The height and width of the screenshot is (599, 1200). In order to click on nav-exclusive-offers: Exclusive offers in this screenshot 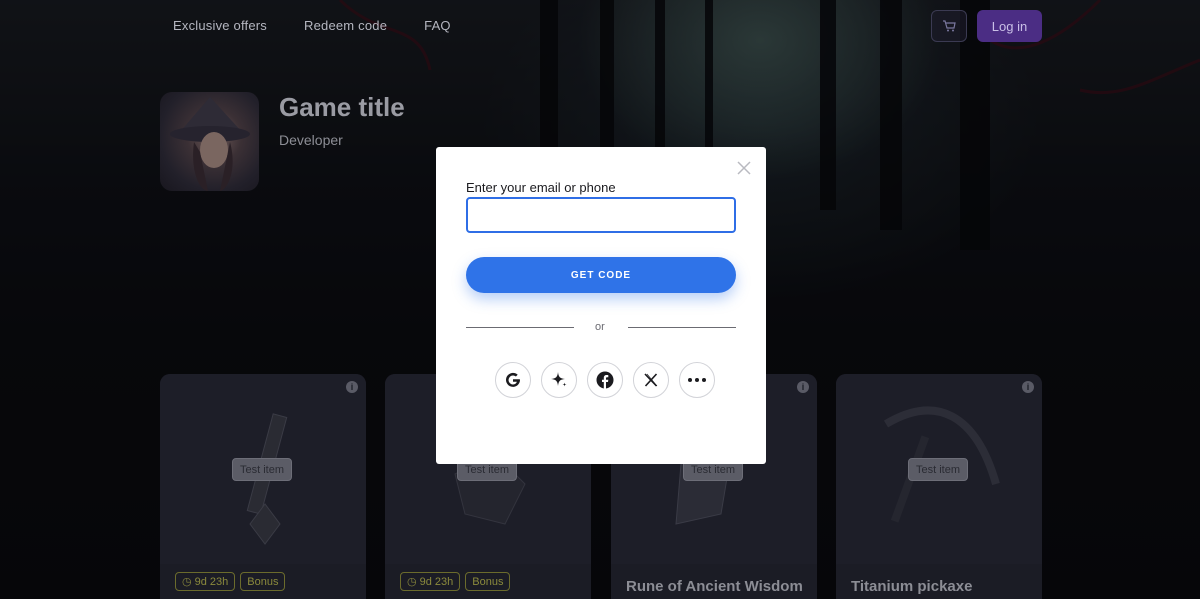, I will do `click(220, 25)`.